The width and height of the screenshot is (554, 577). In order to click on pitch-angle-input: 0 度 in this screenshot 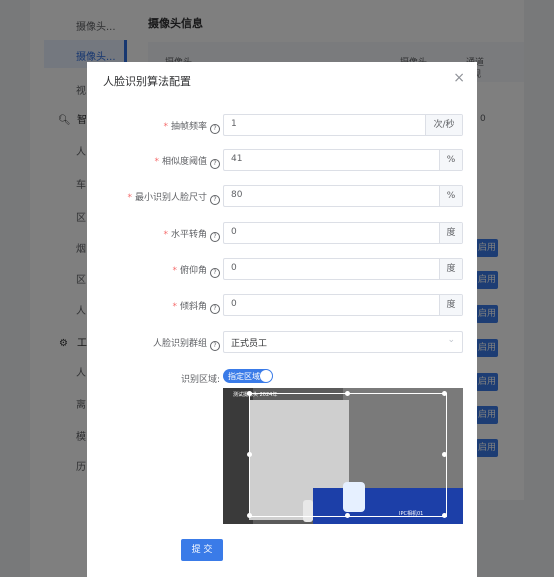, I will do `click(343, 269)`.